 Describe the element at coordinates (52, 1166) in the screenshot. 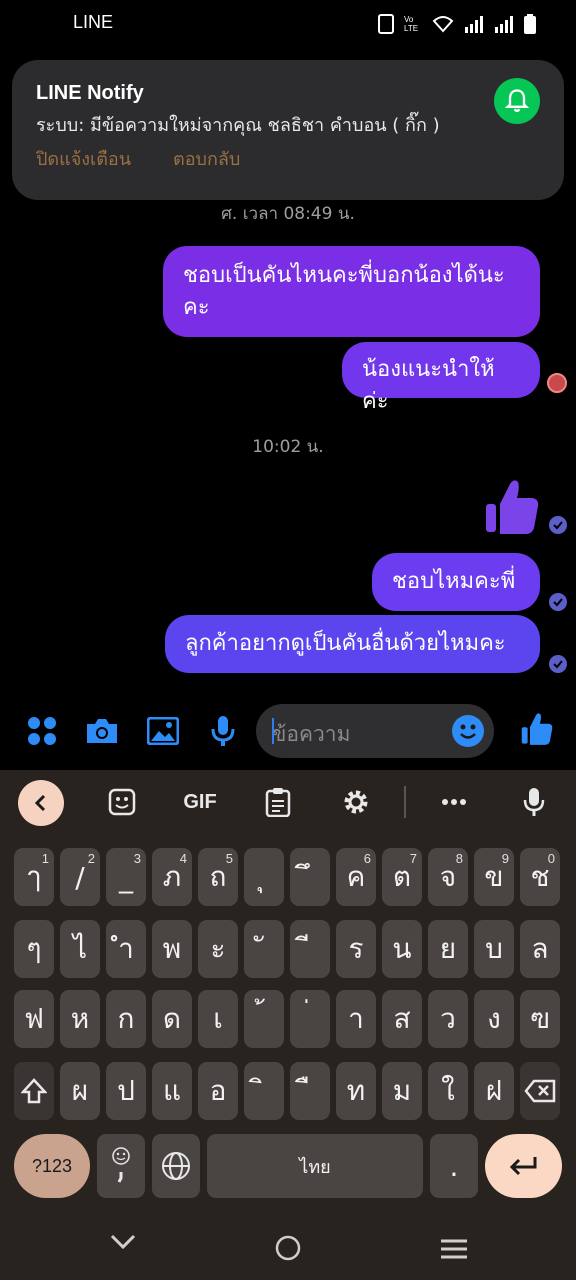

I see `symbols-key: ?123` at that location.